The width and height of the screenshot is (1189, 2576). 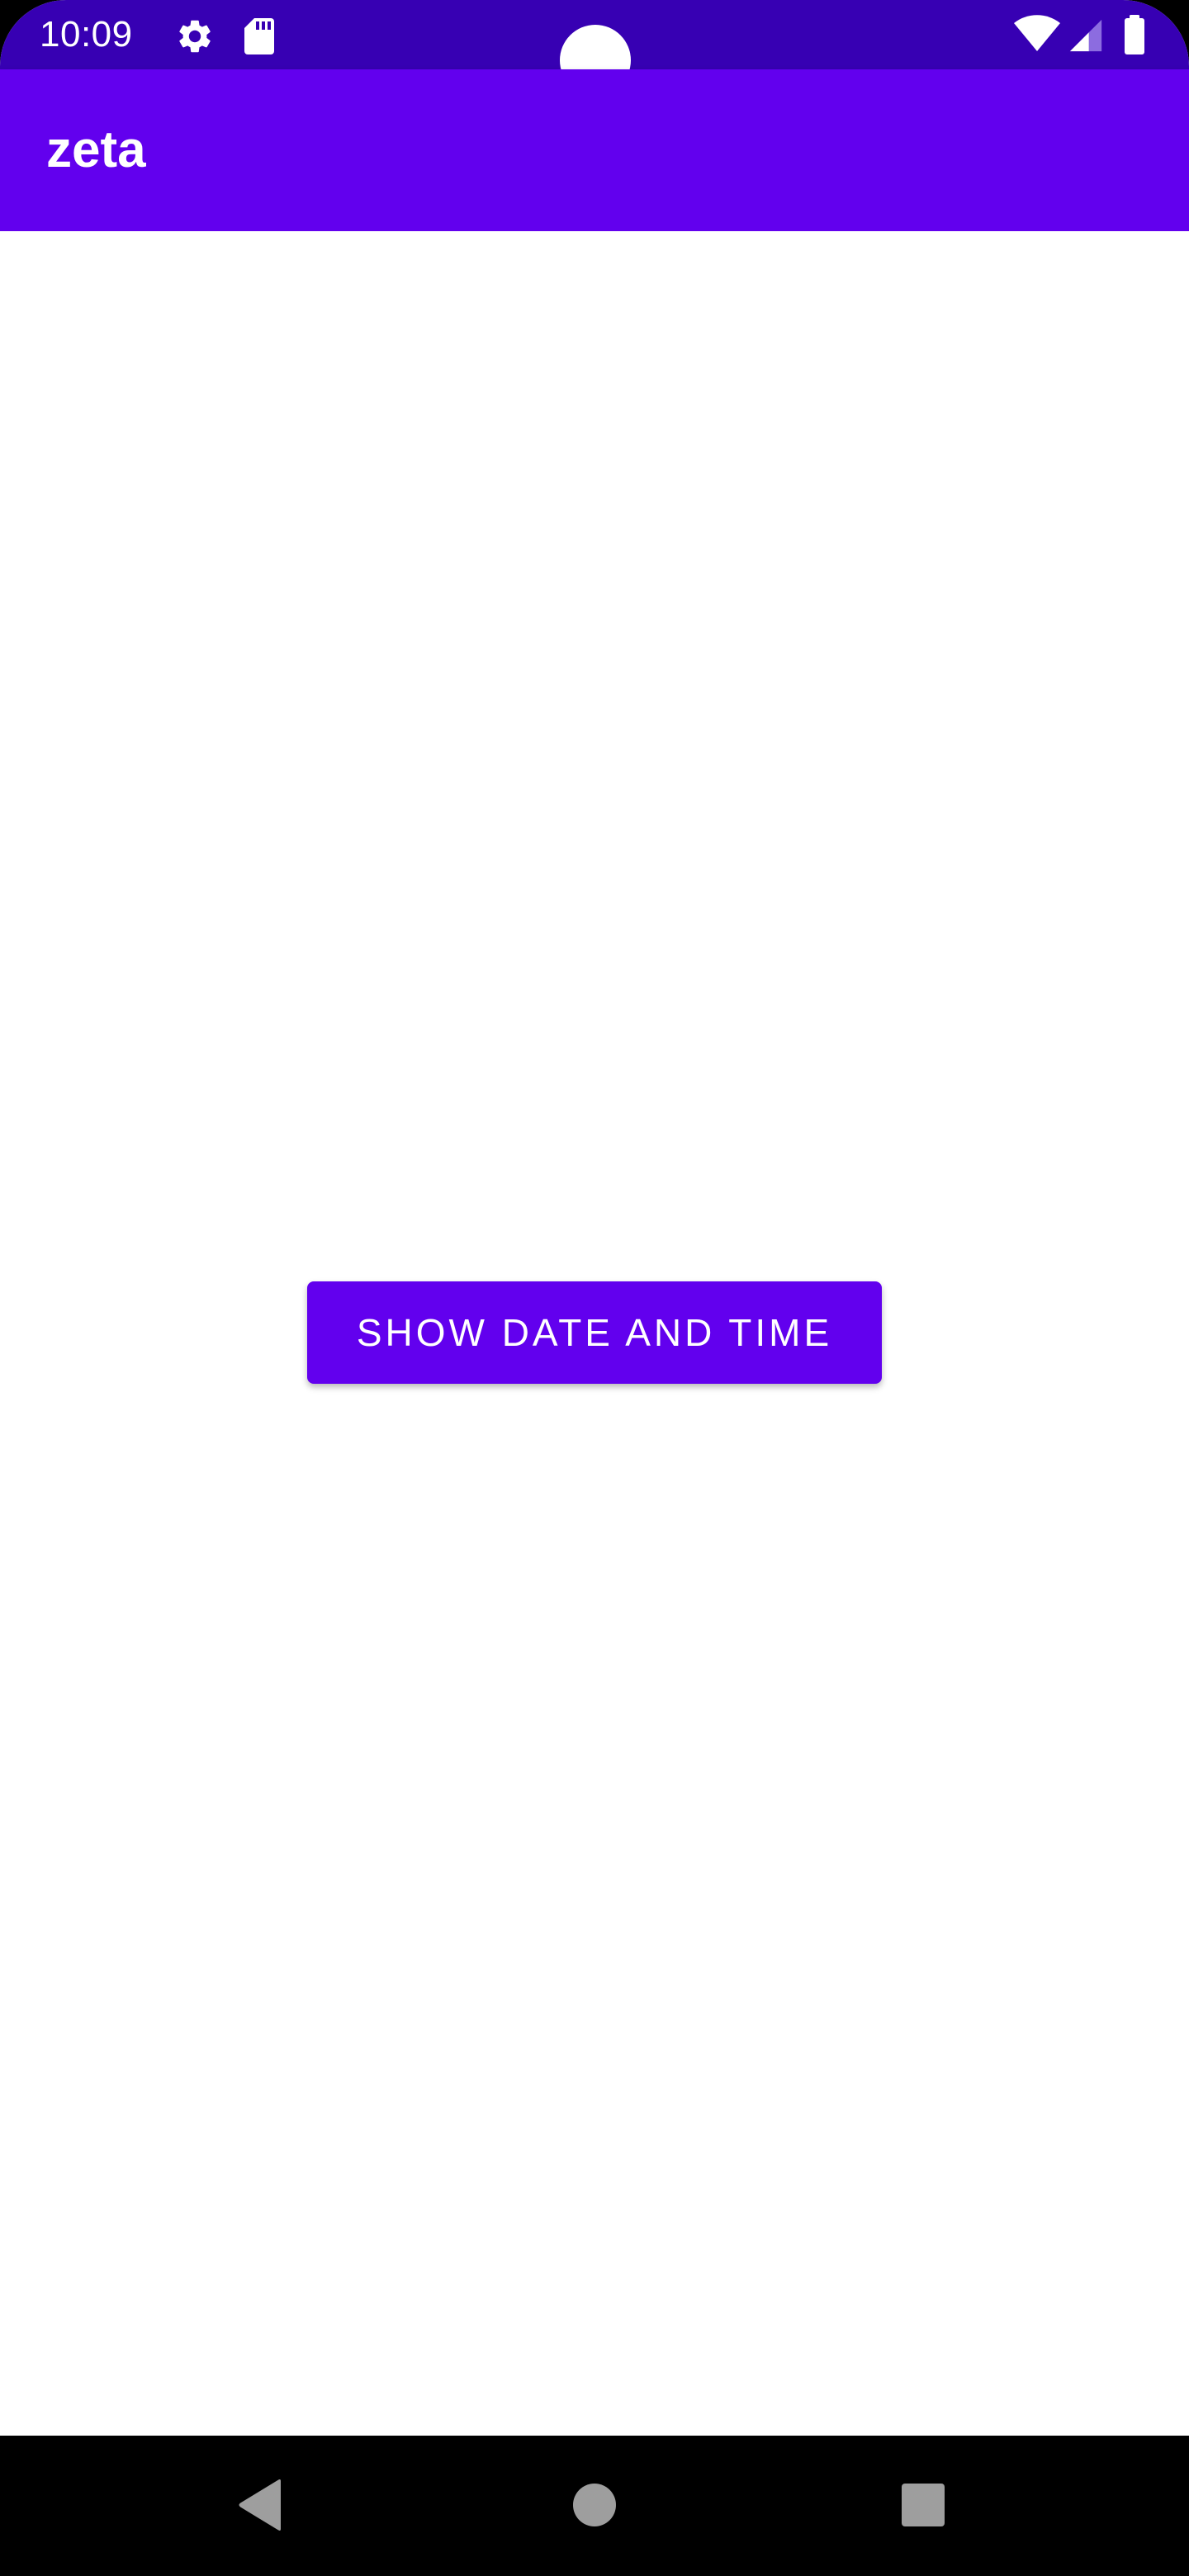 What do you see at coordinates (259, 36) in the screenshot?
I see `sd-card-icon` at bounding box center [259, 36].